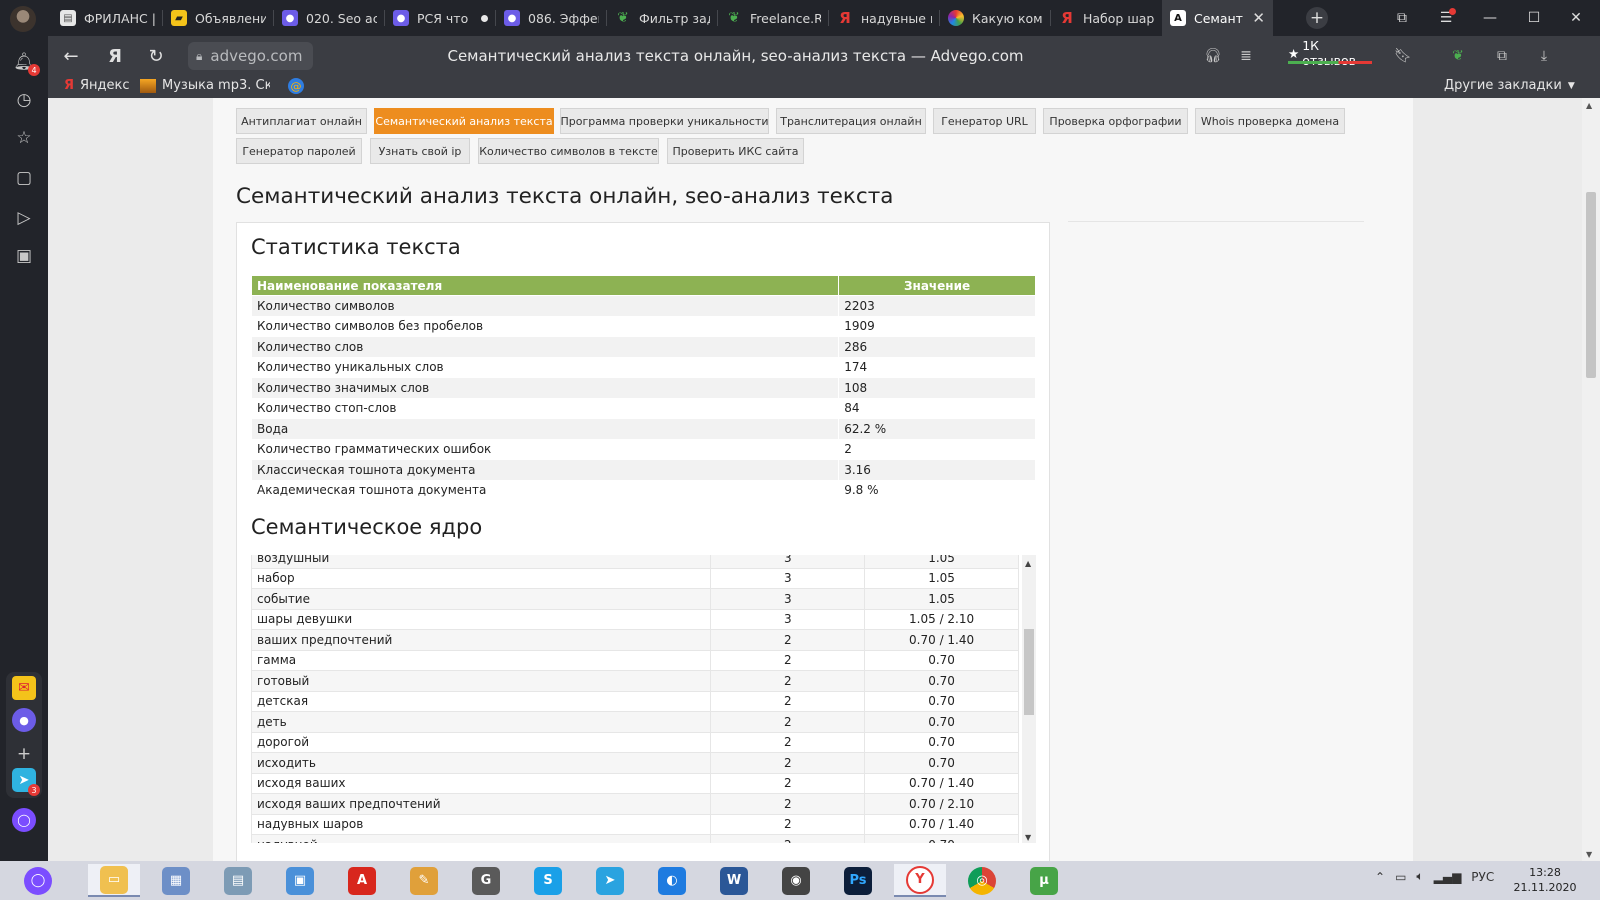 The height and width of the screenshot is (900, 1600). Describe the element at coordinates (995, 18) in the screenshot. I see `tab-8: Какую ком` at that location.